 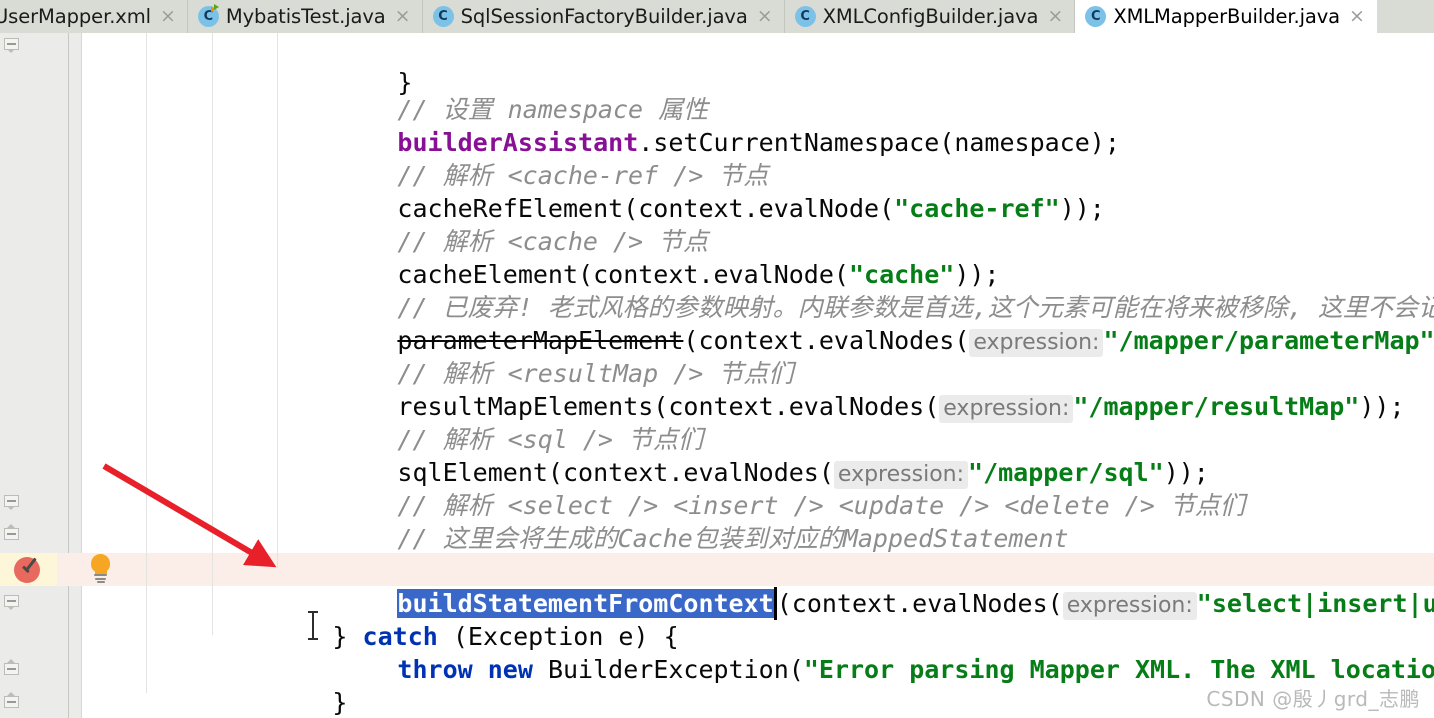 What do you see at coordinates (522, 158) in the screenshot?
I see `code-line: // 解析 <cache-ref /> 节点` at bounding box center [522, 158].